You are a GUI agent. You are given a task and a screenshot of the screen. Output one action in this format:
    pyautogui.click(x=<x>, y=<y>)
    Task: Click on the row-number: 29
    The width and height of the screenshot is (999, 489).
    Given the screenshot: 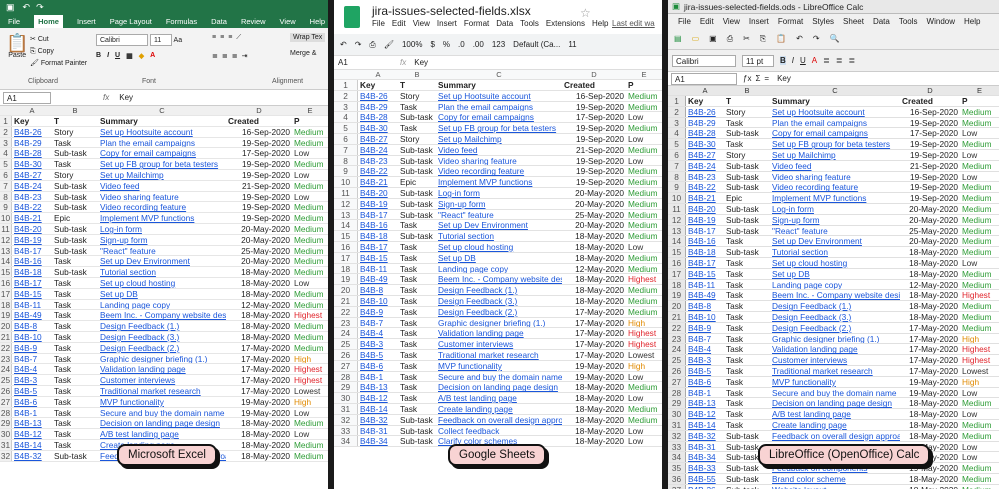 What is the action you would take?
    pyautogui.click(x=346, y=387)
    